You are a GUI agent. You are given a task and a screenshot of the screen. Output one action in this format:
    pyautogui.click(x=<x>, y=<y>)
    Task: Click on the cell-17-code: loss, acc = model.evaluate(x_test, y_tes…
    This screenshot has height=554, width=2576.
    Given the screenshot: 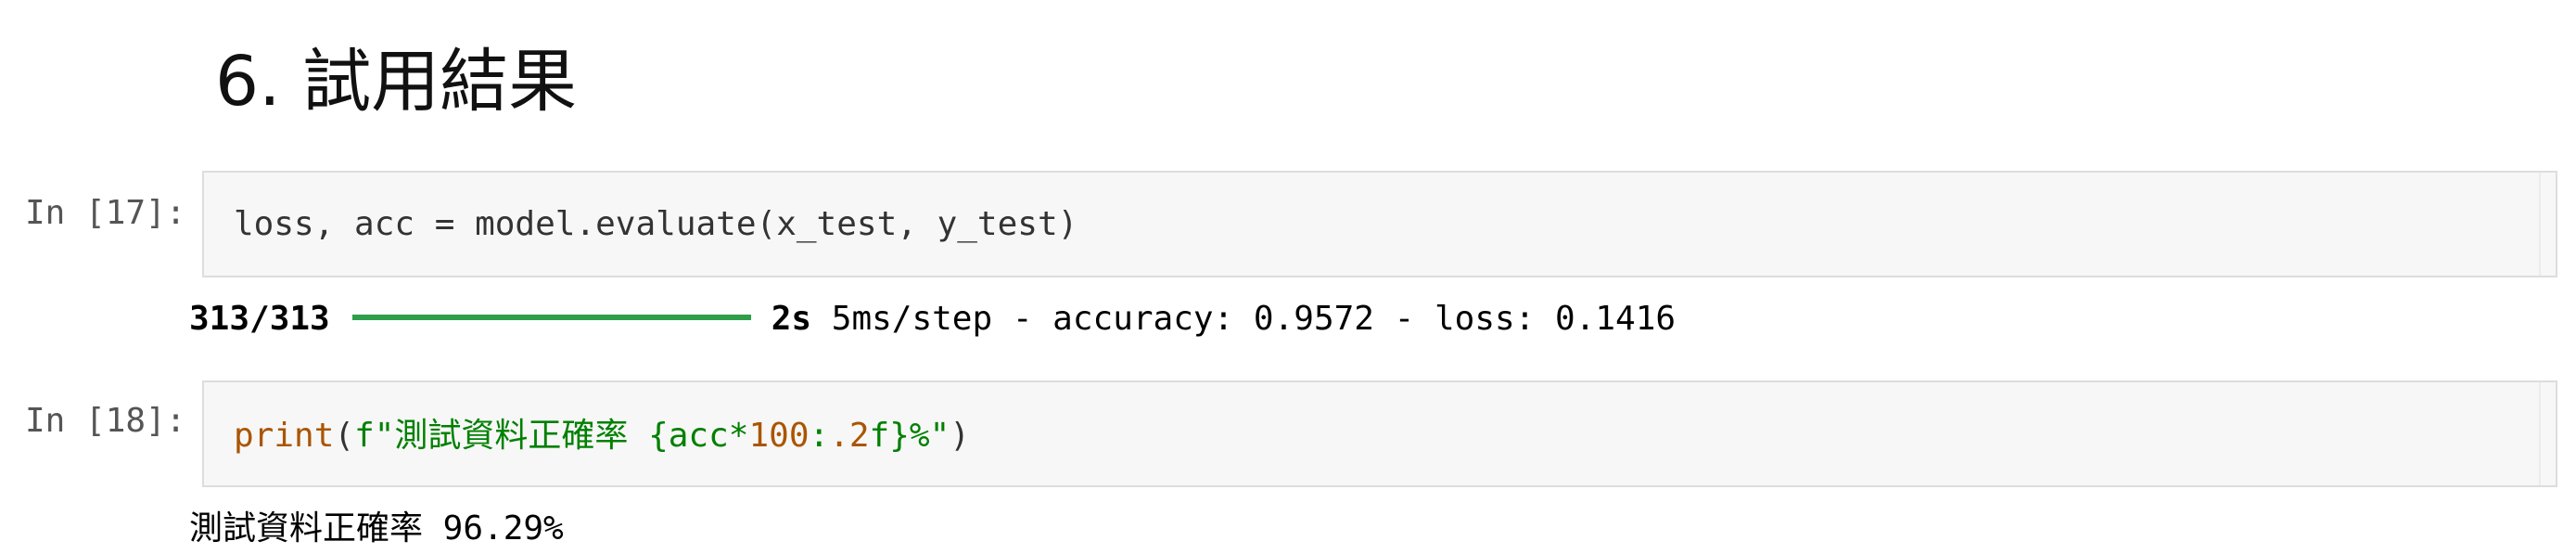 What is the action you would take?
    pyautogui.click(x=656, y=224)
    